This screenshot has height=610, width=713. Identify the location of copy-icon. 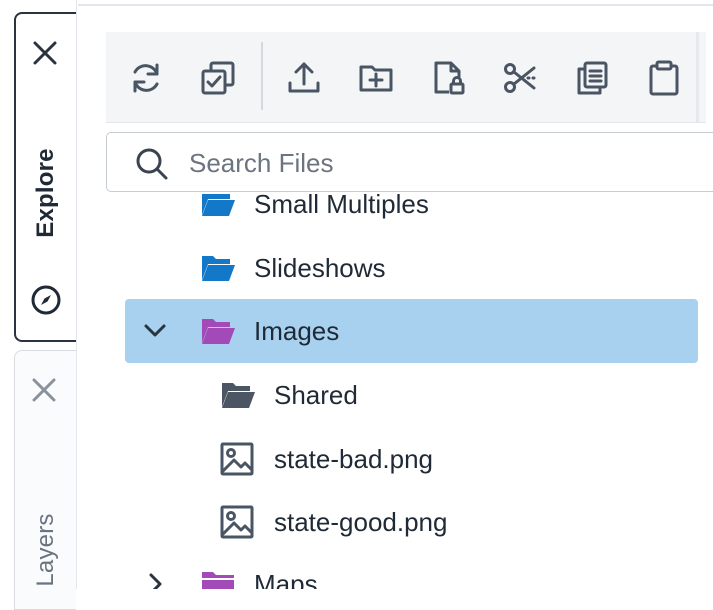
(592, 78).